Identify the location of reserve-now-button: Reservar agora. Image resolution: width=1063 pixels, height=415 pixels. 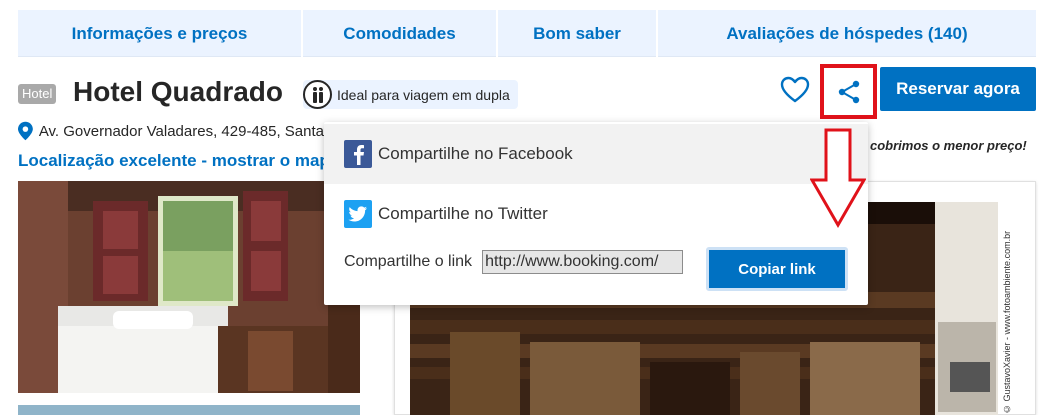
(958, 89).